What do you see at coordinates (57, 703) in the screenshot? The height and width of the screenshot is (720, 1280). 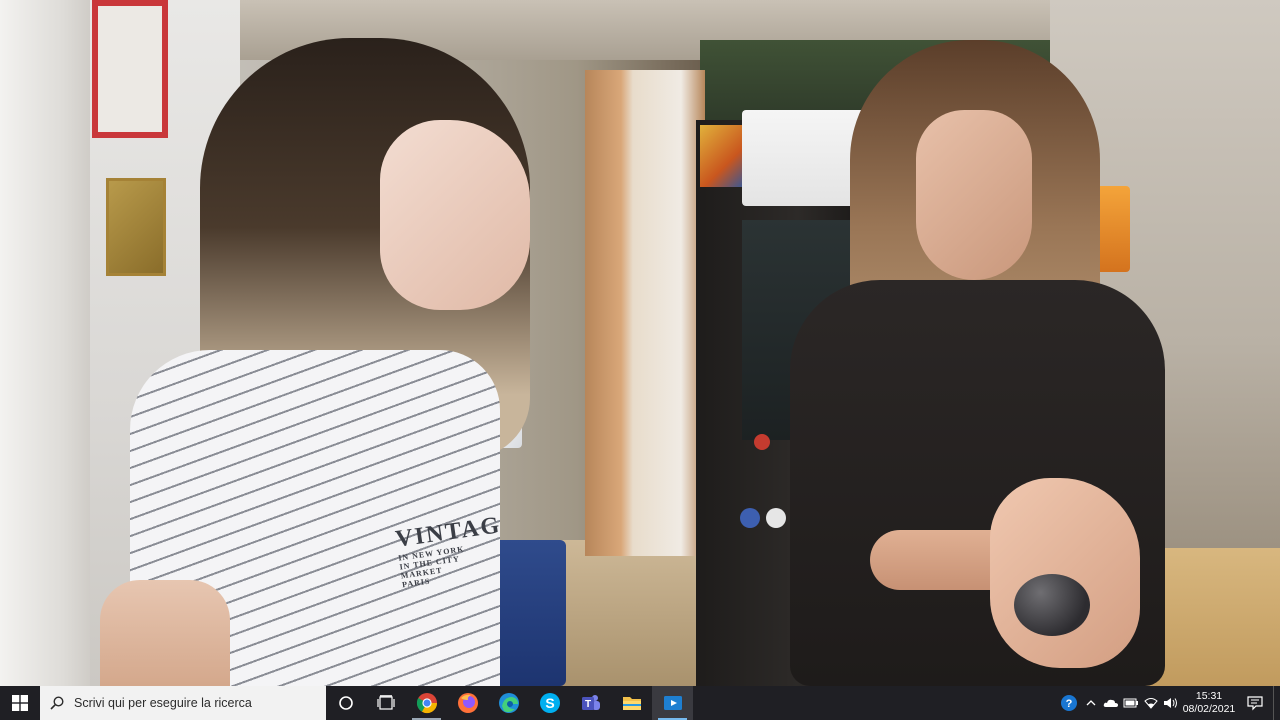 I see `search-icon` at bounding box center [57, 703].